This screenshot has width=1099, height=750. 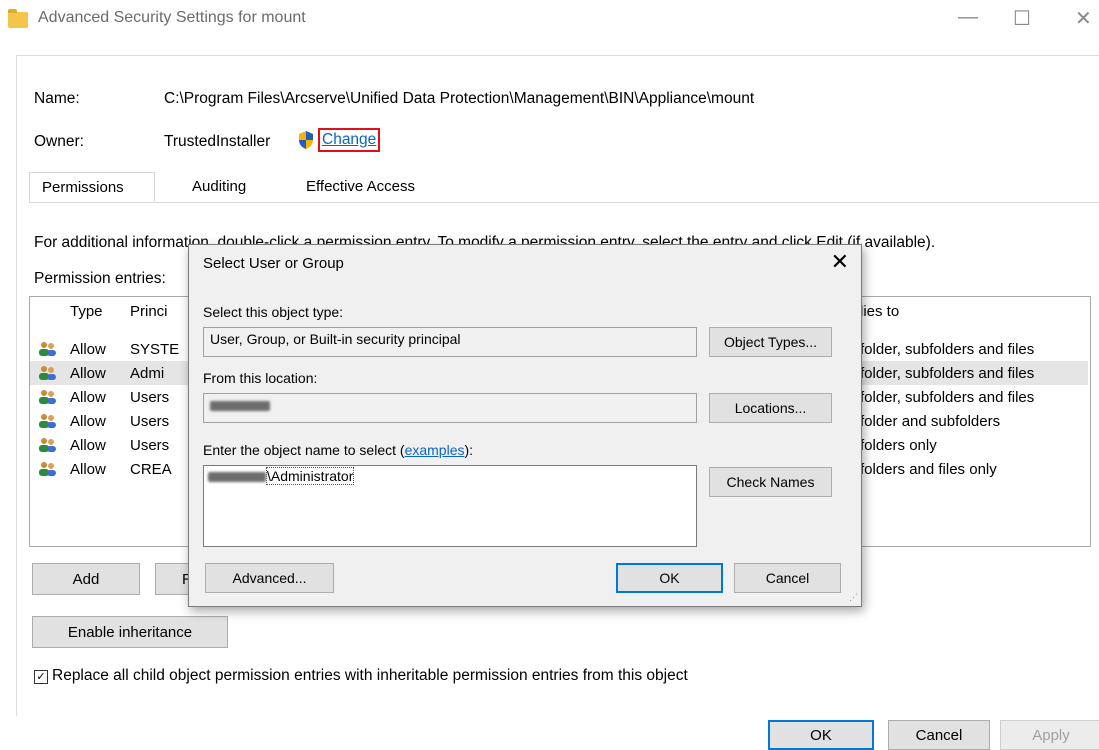 What do you see at coordinates (149, 311) in the screenshot?
I see `column-header-principal: Princi` at bounding box center [149, 311].